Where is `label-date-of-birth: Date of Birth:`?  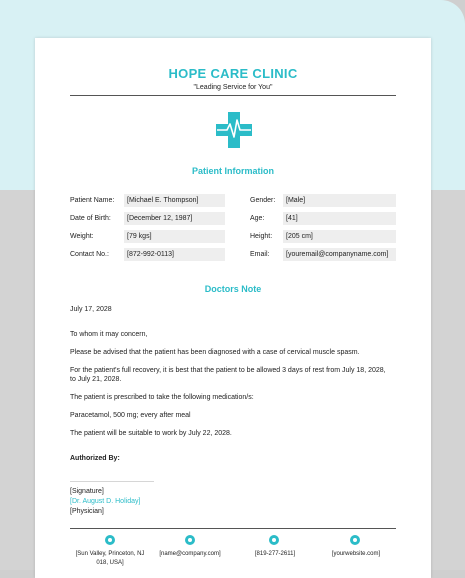 label-date-of-birth: Date of Birth: is located at coordinates (90, 218).